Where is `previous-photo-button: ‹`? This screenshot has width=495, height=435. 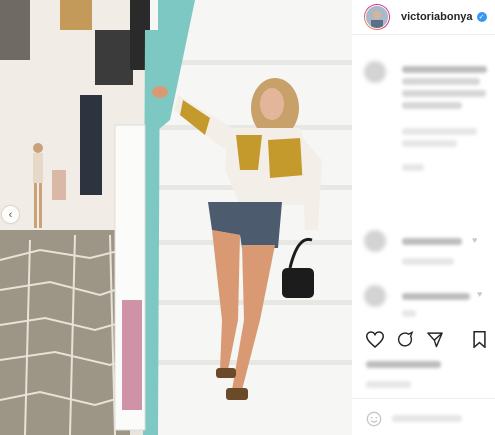
previous-photo-button: ‹ is located at coordinates (10, 214).